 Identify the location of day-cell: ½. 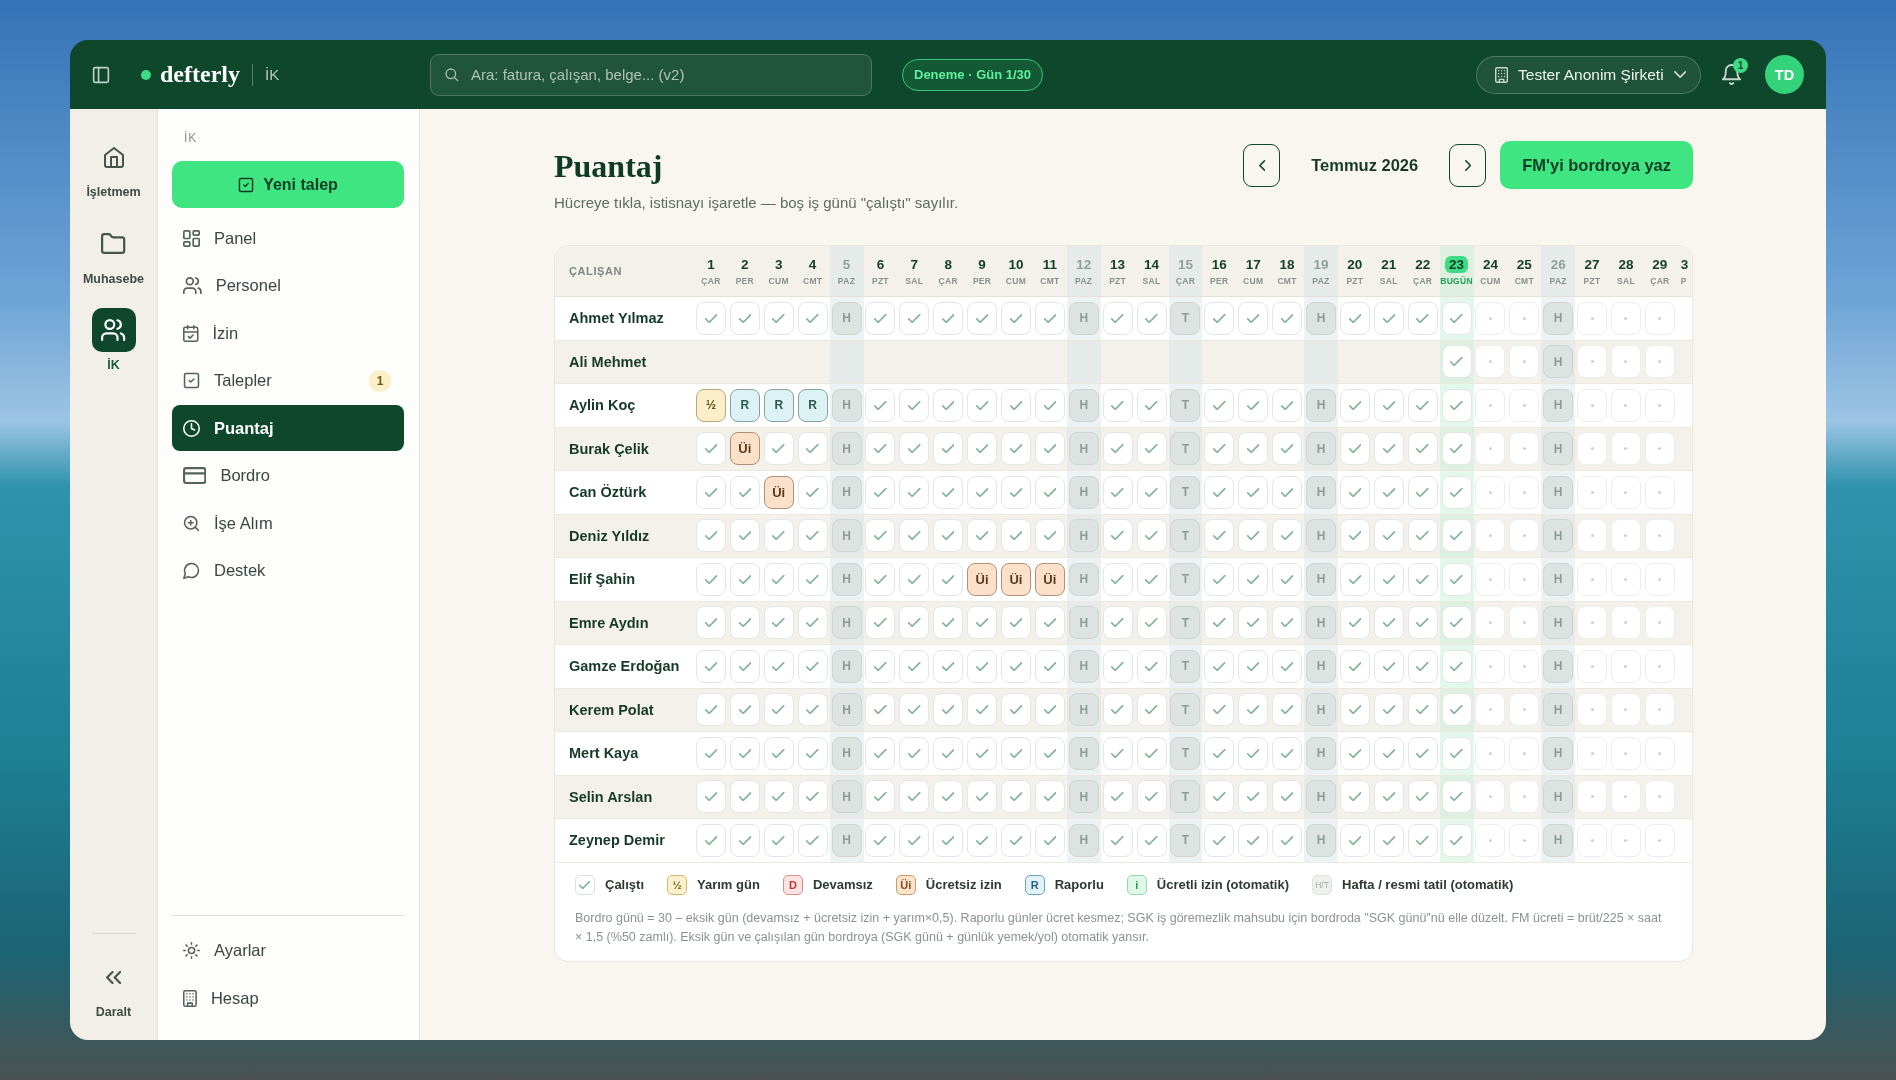
(710, 405).